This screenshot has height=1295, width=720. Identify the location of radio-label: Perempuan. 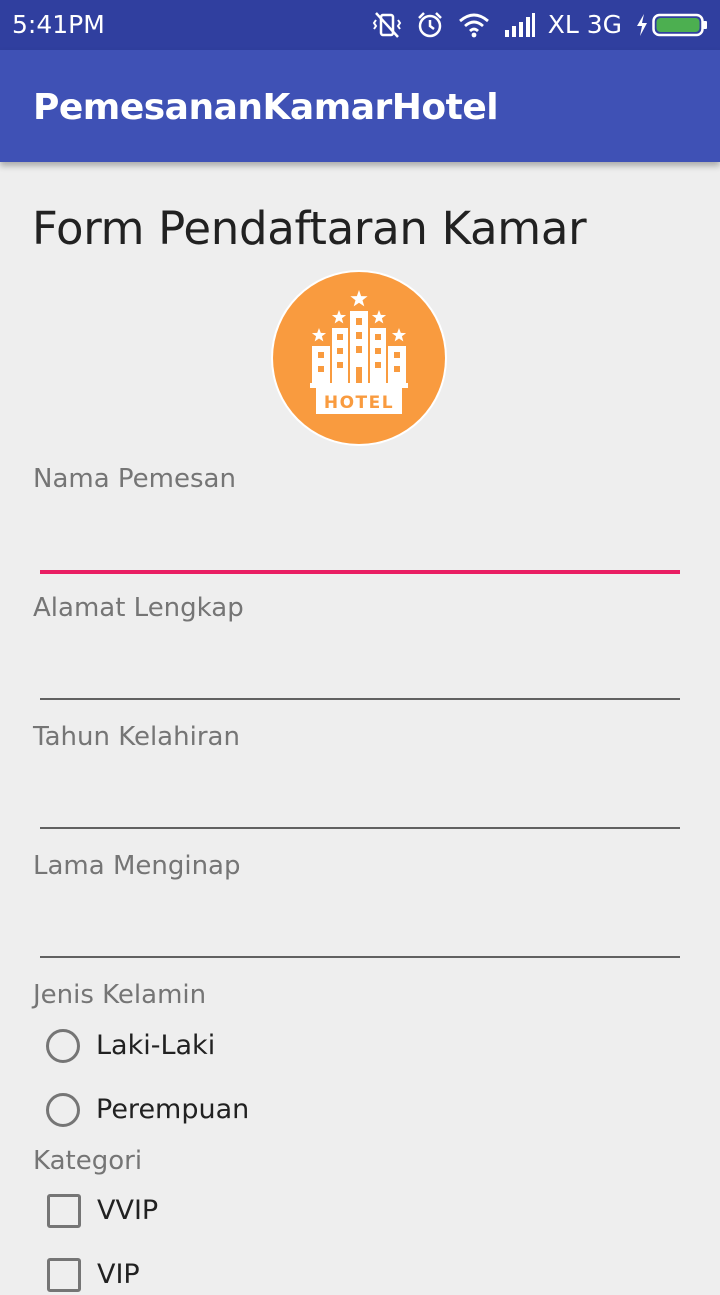
(173, 1109).